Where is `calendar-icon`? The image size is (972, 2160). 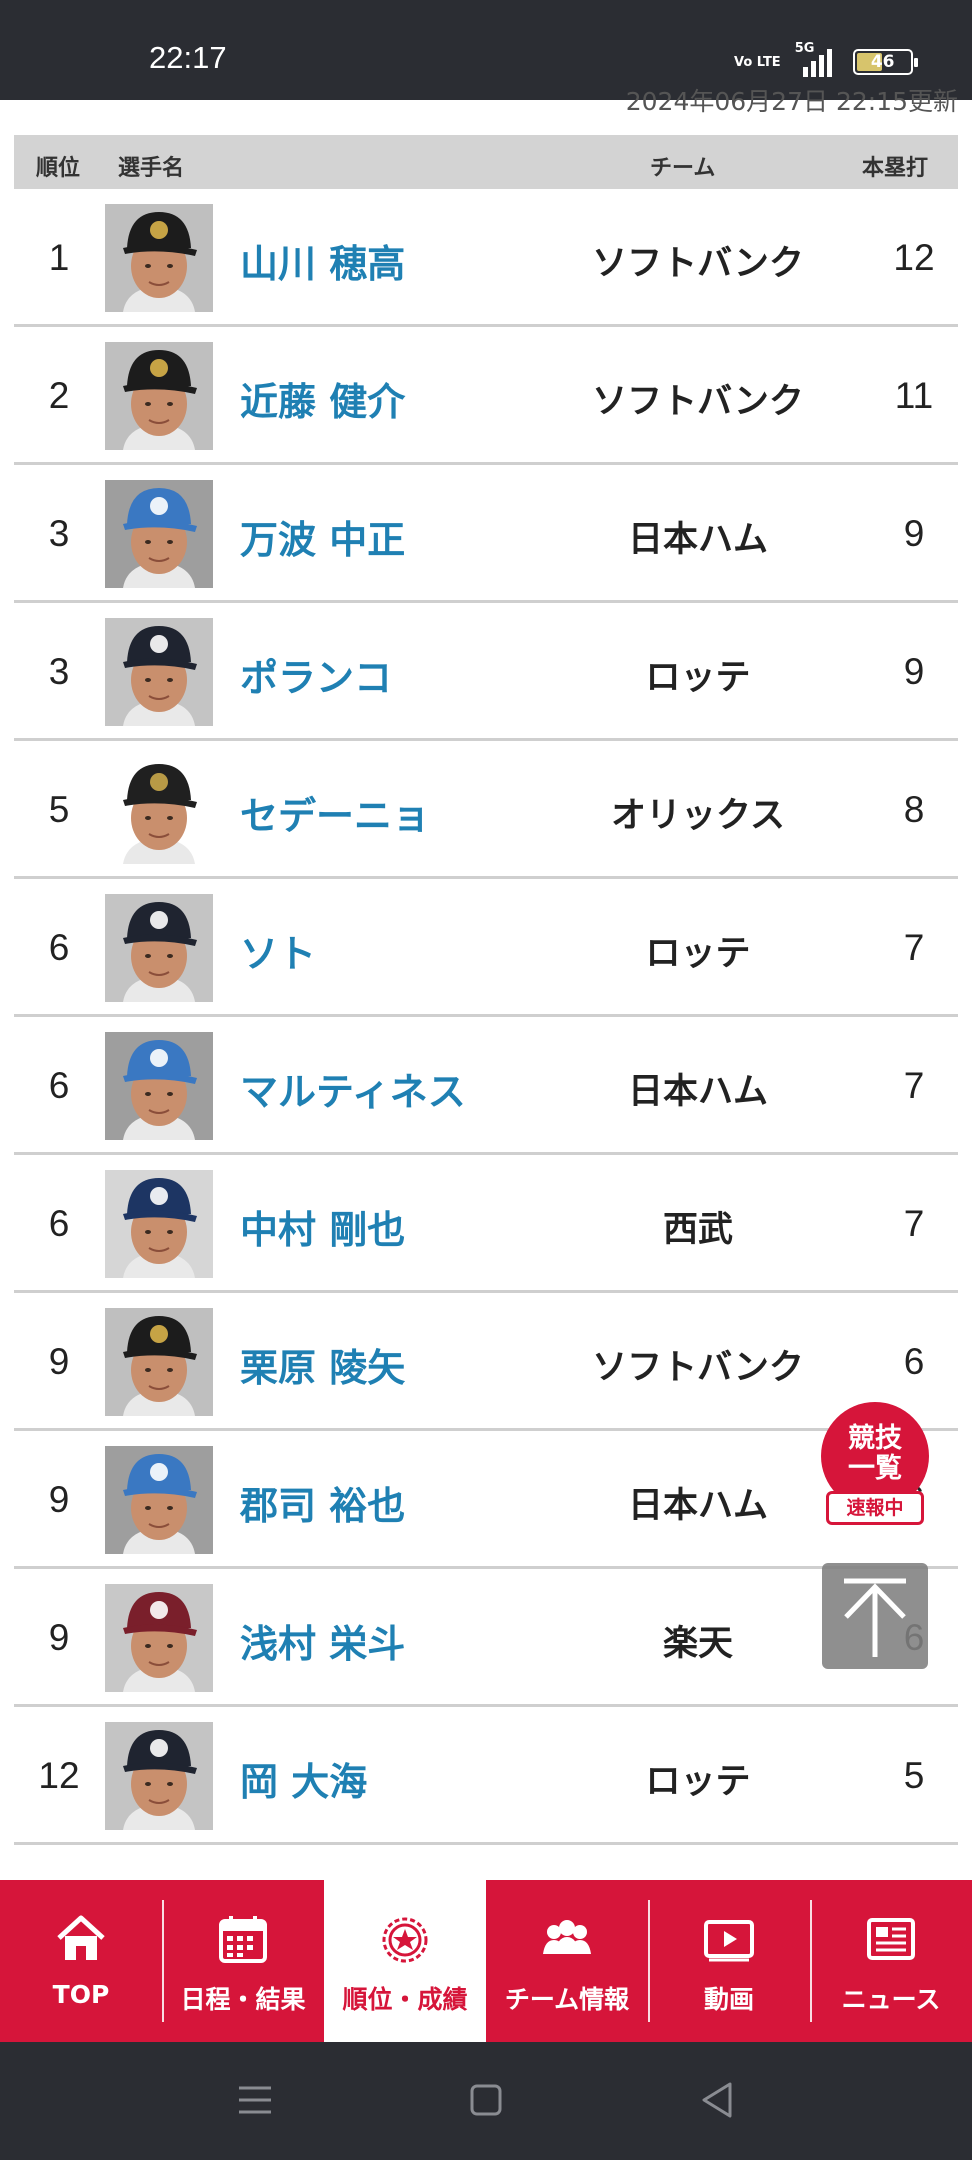 calendar-icon is located at coordinates (243, 1939).